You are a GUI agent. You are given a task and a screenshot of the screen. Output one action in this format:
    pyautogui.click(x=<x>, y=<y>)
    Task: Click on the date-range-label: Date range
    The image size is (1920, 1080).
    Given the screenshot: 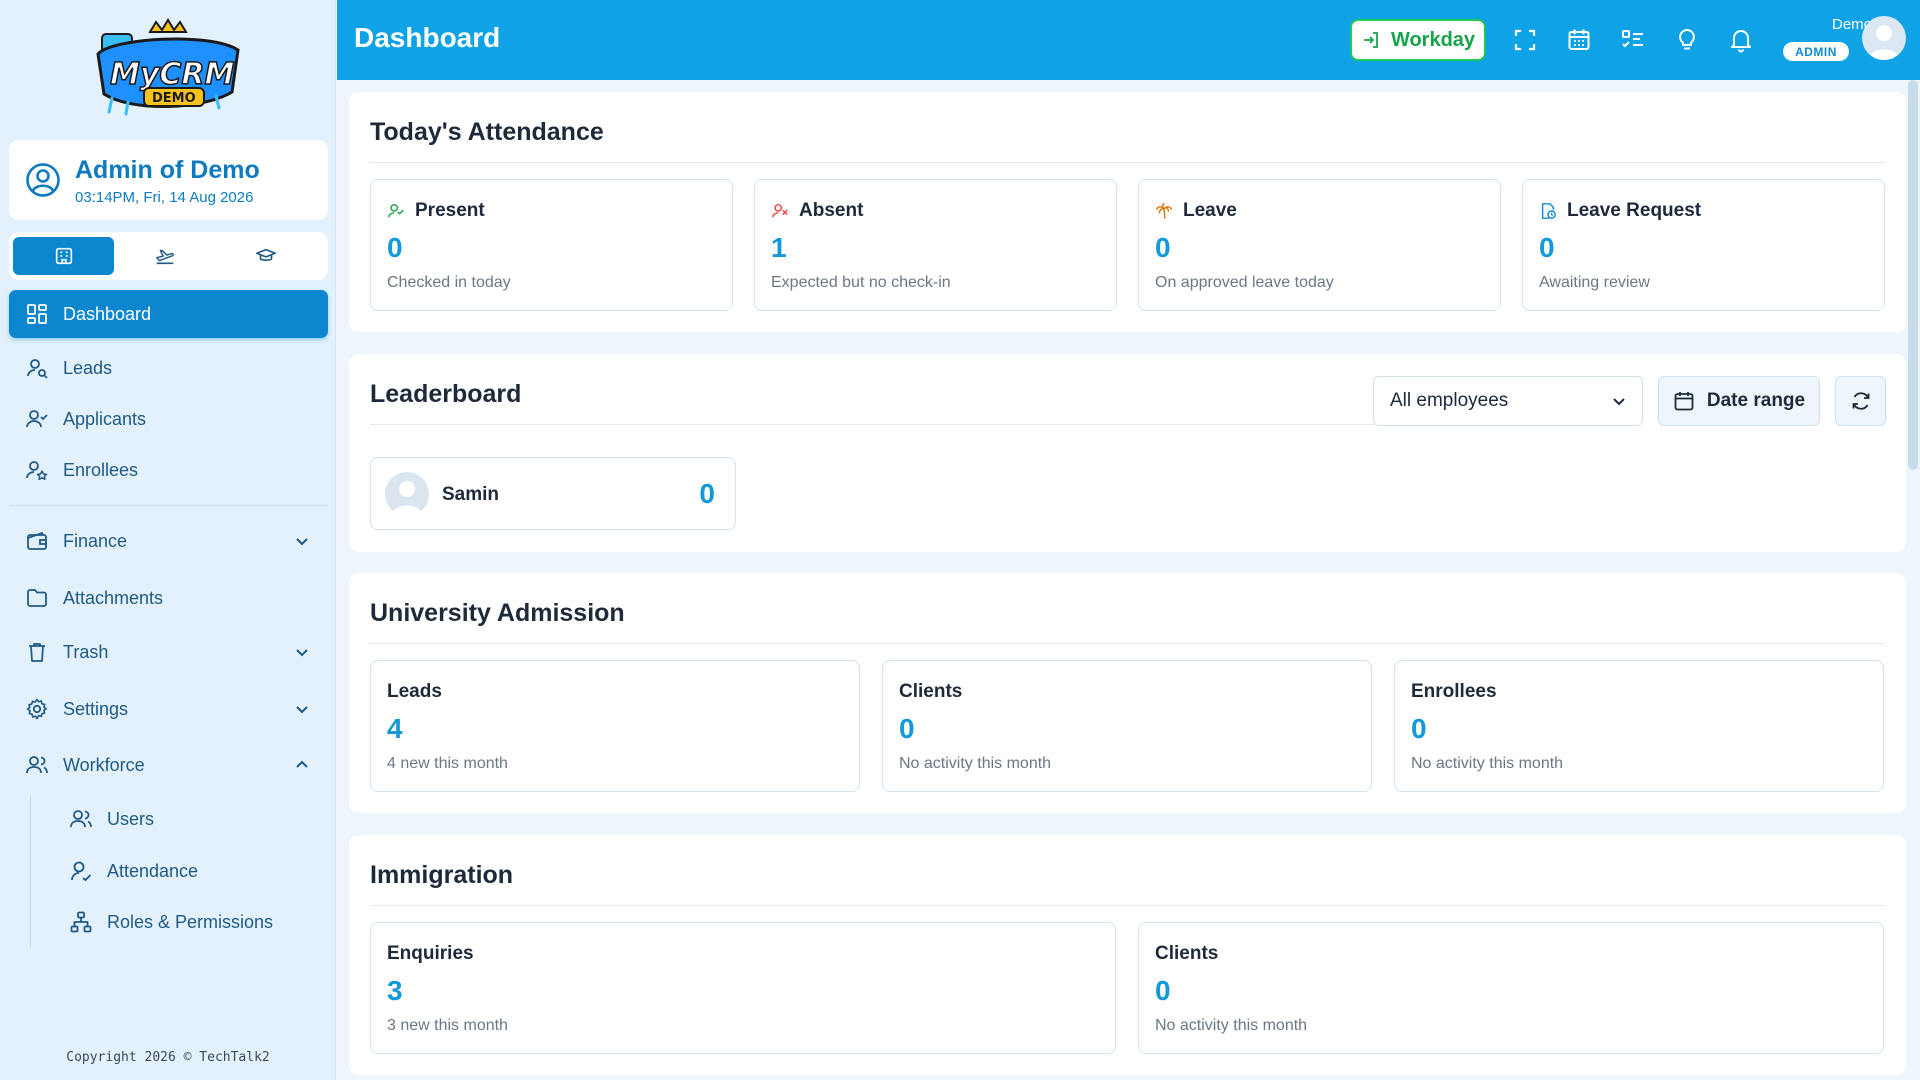 What is the action you would take?
    pyautogui.click(x=1756, y=400)
    